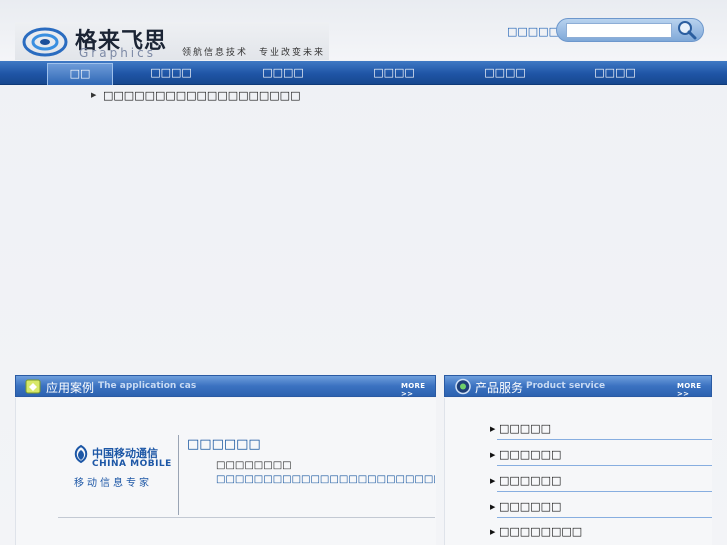  I want to click on top-link: □□□□□, so click(533, 31).